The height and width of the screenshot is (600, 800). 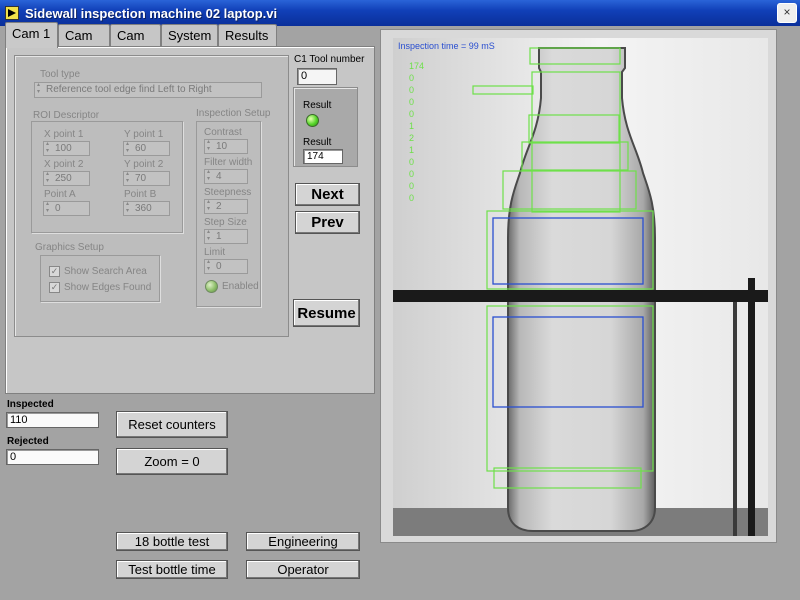 I want to click on show-search-area-checkbox: ✓, so click(x=54, y=271).